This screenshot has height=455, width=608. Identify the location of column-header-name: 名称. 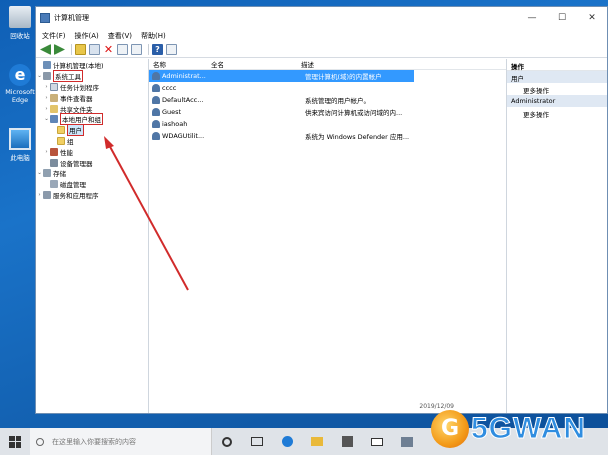
(178, 64).